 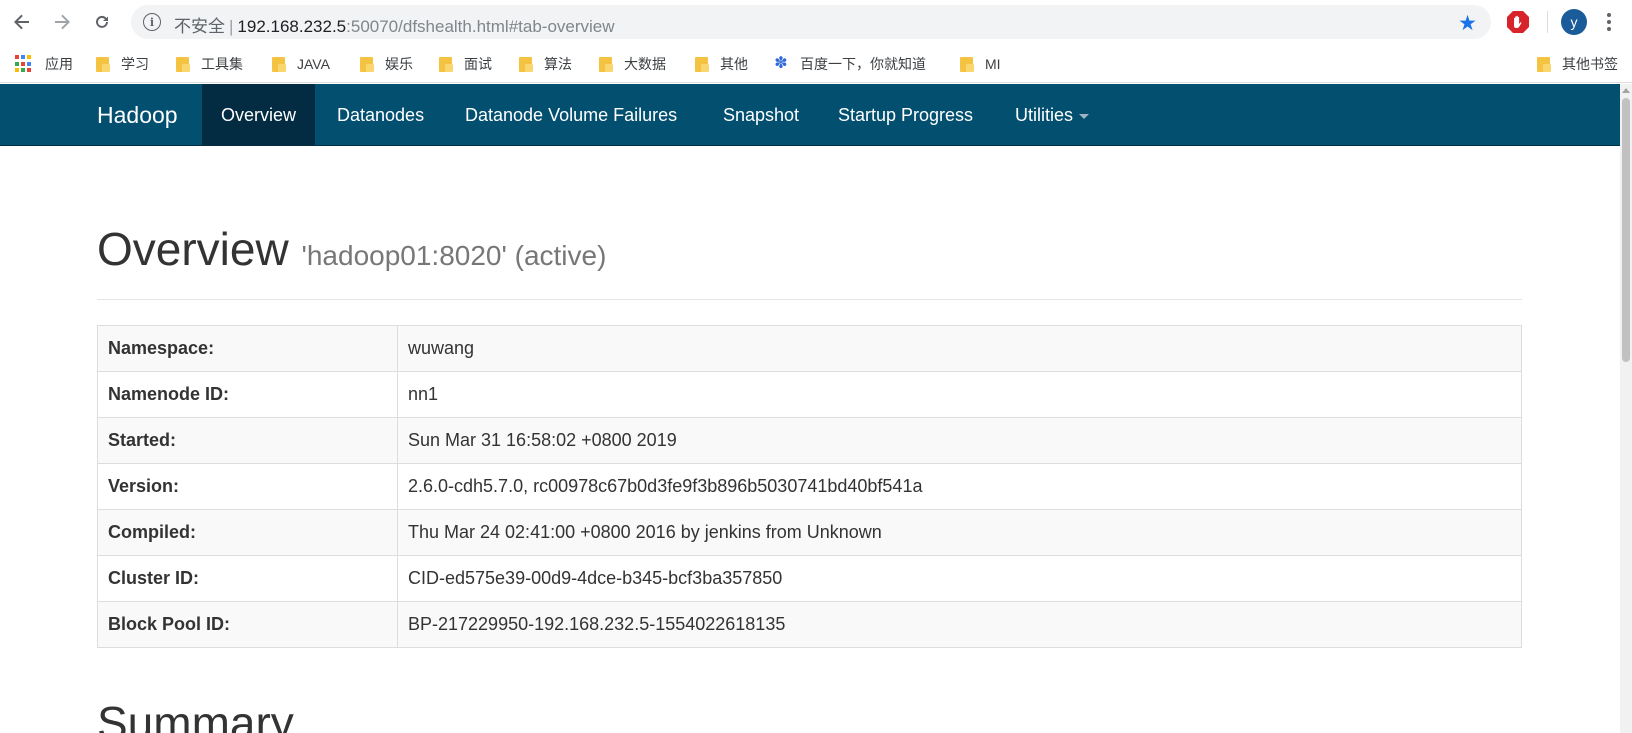 What do you see at coordinates (959, 578) in the screenshot?
I see `row-value: CID-ed575e39-00d9-4dce-b345-bcf3ba357850` at bounding box center [959, 578].